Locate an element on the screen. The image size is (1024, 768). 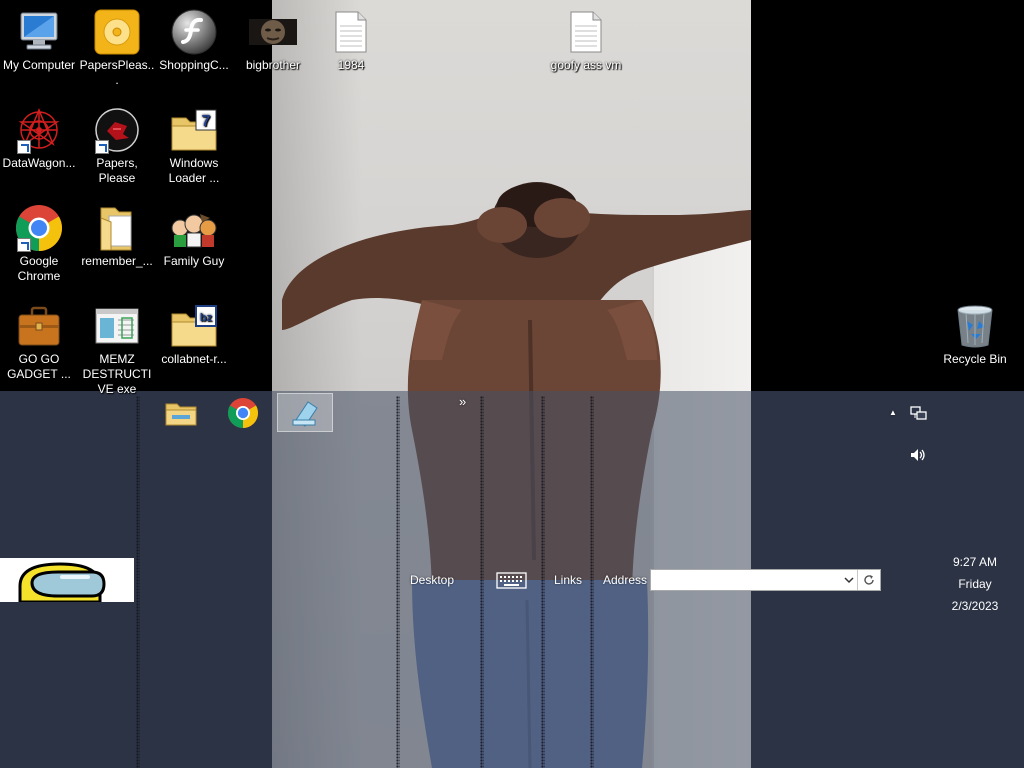
desktop-icon-my-computer: My Computer is located at coordinates (39, 36).